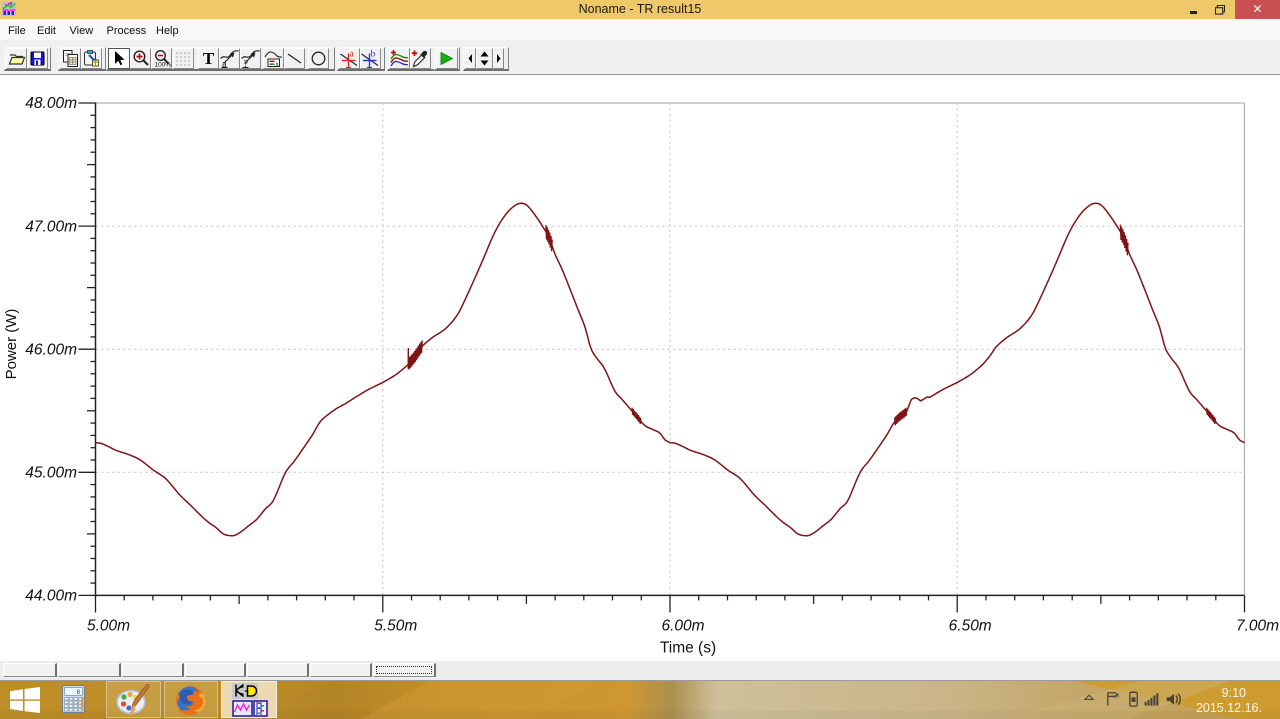 The image size is (1280, 719). What do you see at coordinates (1257, 626) in the screenshot?
I see `svg-text: 7.00m` at bounding box center [1257, 626].